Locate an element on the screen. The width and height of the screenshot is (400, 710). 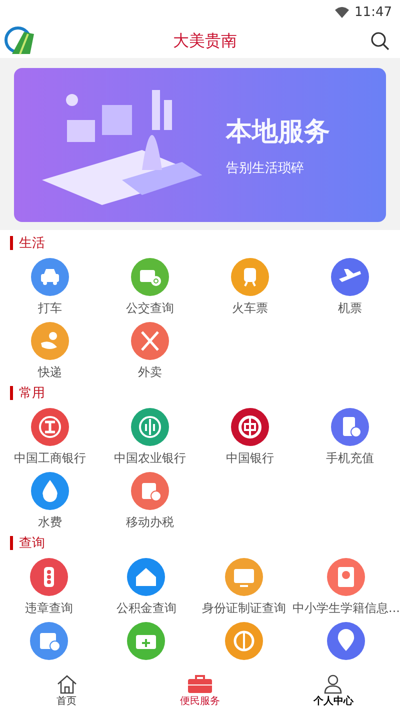
service-item: 违章查询 is located at coordinates (48, 585).